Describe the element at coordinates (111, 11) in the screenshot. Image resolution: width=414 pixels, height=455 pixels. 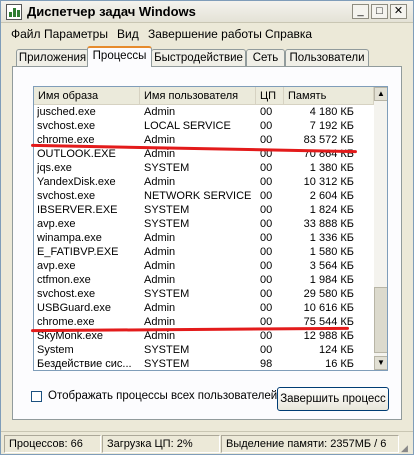
I see `window-title: Диспетчер задач Windows` at that location.